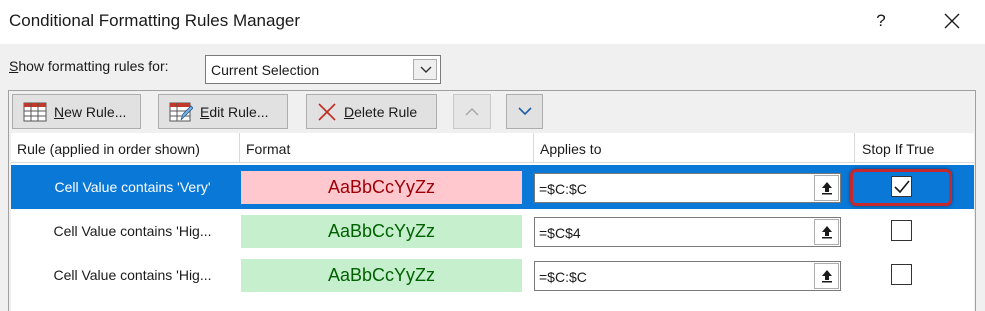 Image resolution: width=985 pixels, height=311 pixels. What do you see at coordinates (93, 66) in the screenshot?
I see `label-text: how formatting rules for:` at bounding box center [93, 66].